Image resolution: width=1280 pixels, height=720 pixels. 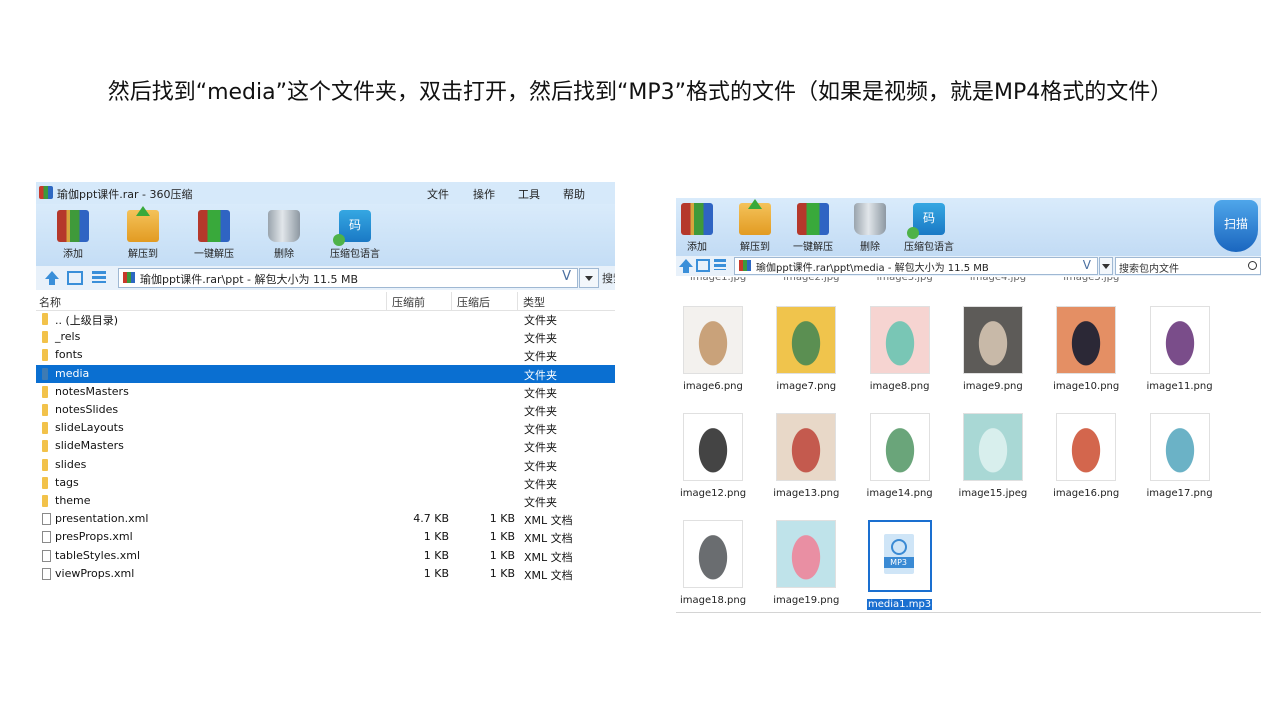 I want to click on file-name-text: image15.jpeg, so click(x=993, y=493).